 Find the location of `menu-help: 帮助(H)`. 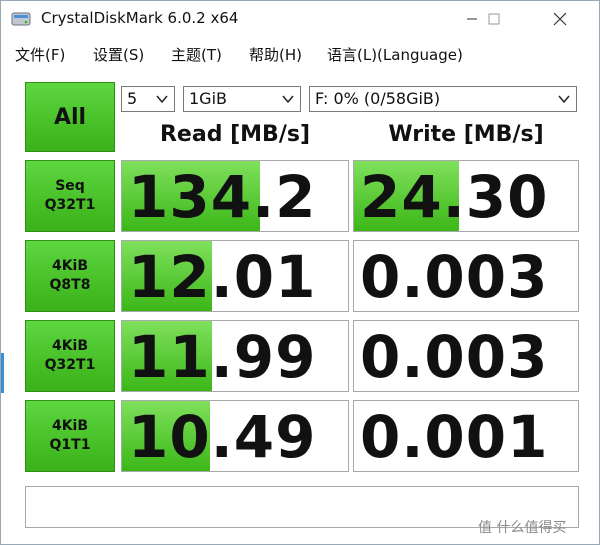

menu-help: 帮助(H) is located at coordinates (275, 54).